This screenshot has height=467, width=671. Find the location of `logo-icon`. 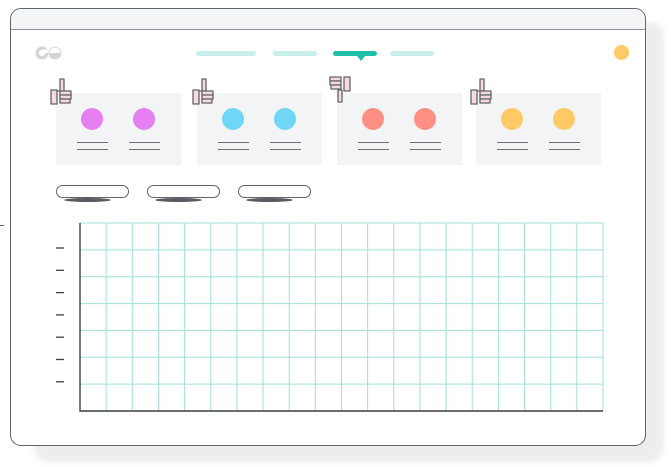

logo-icon is located at coordinates (48, 53).